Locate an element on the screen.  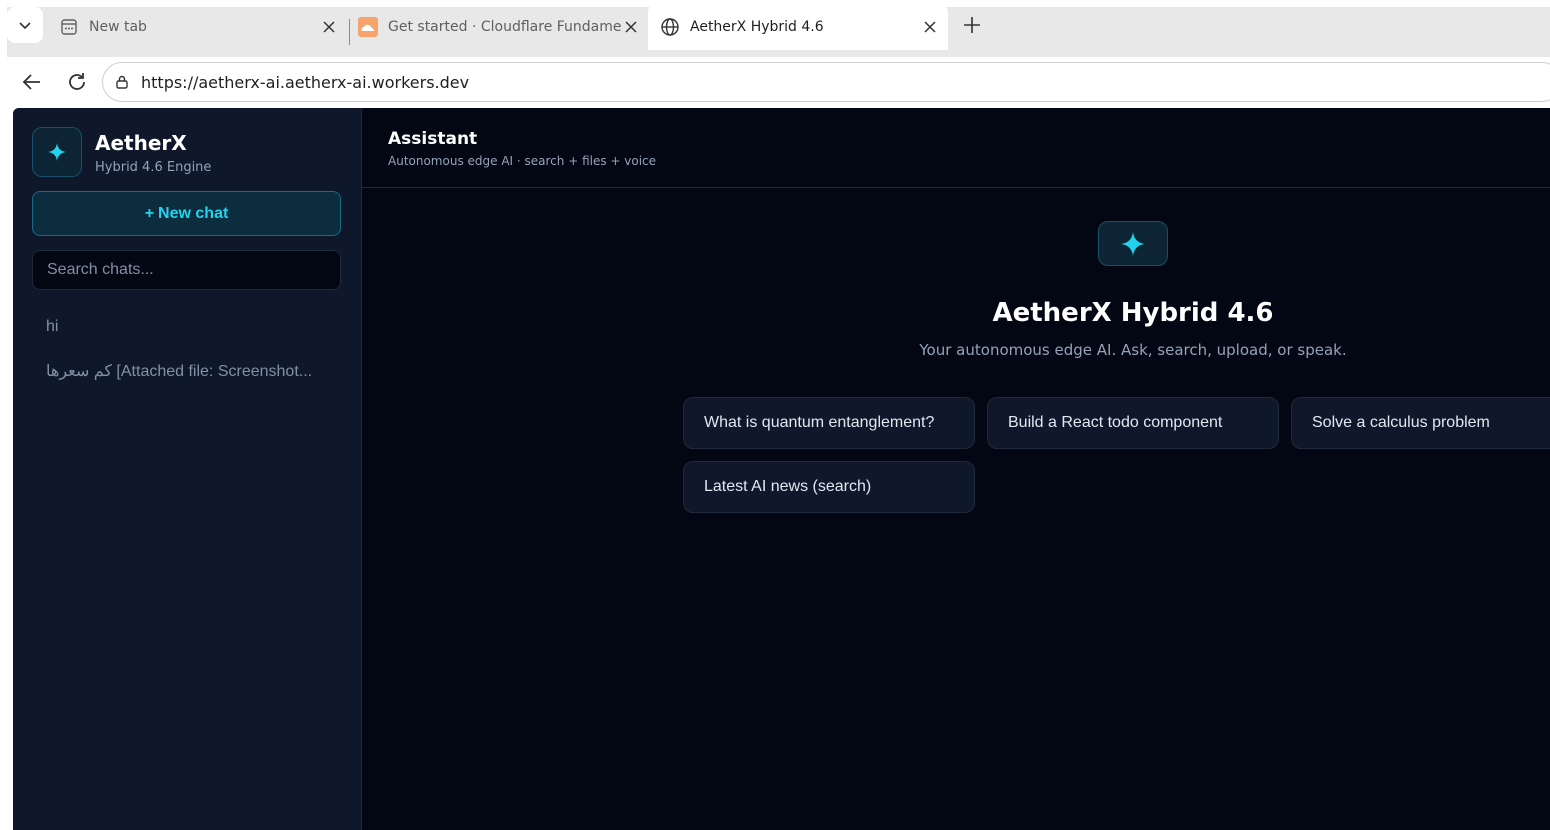
suggestion-label: Build a React todo component is located at coordinates (1115, 422).